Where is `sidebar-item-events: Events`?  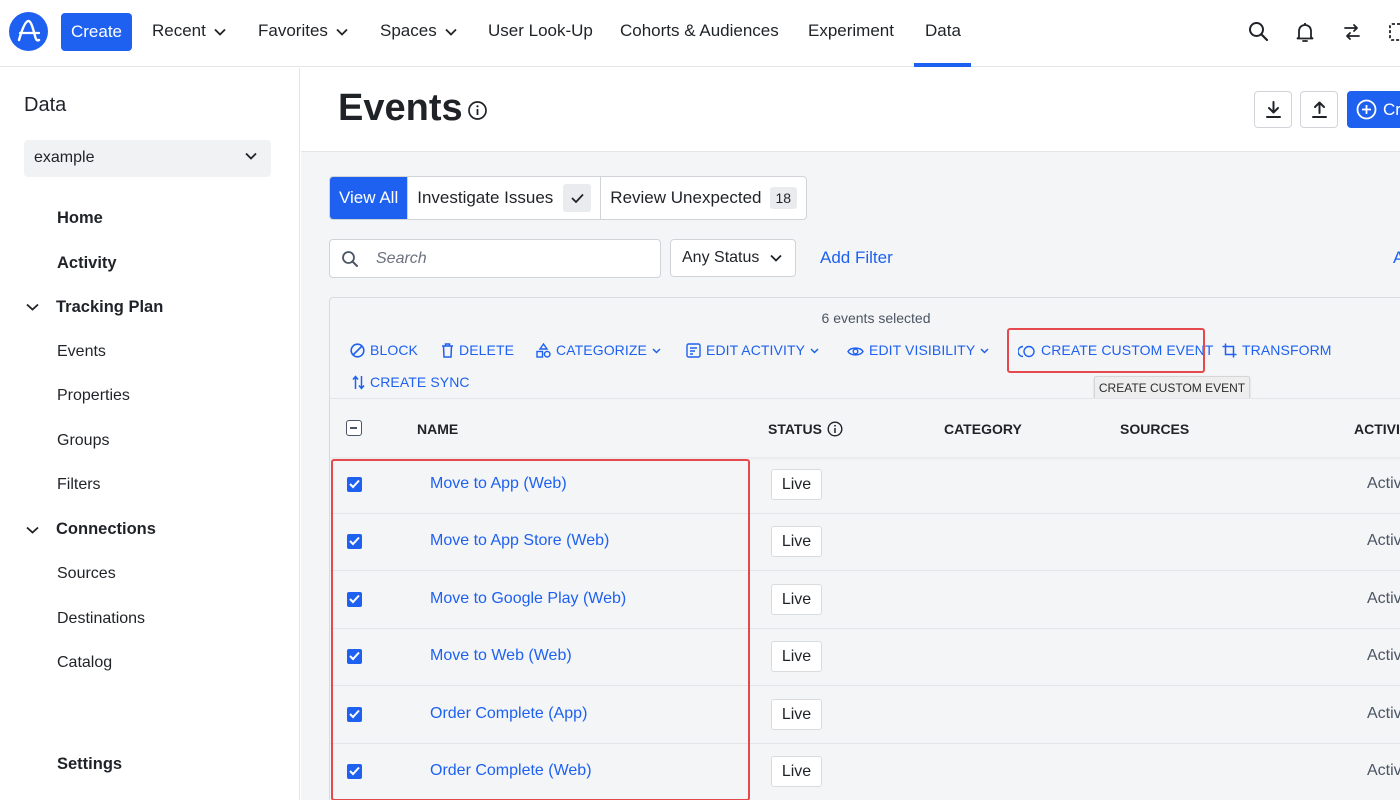
sidebar-item-events: Events is located at coordinates (81, 352).